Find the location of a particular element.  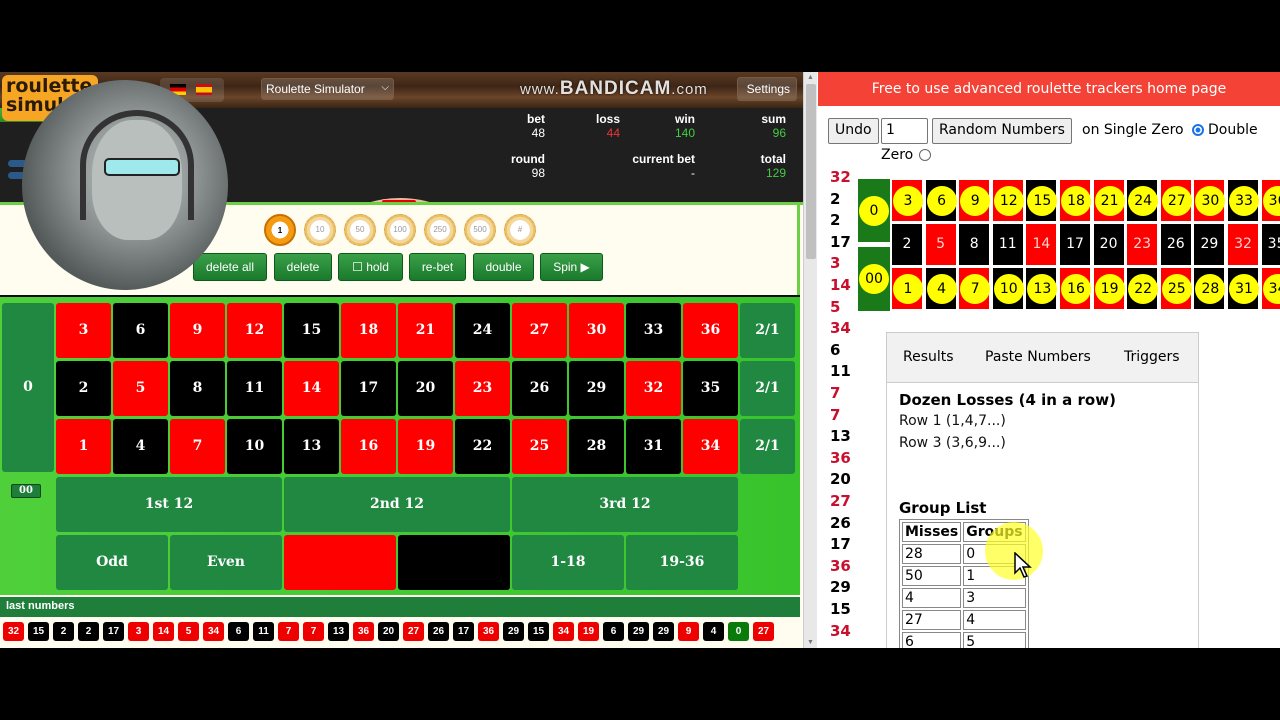

delete-button: delete is located at coordinates (303, 267).